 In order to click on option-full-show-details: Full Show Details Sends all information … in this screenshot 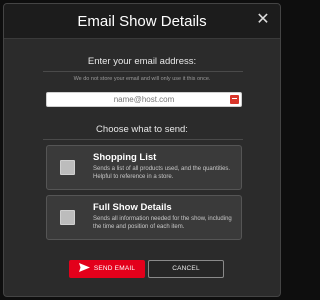, I will do `click(144, 217)`.